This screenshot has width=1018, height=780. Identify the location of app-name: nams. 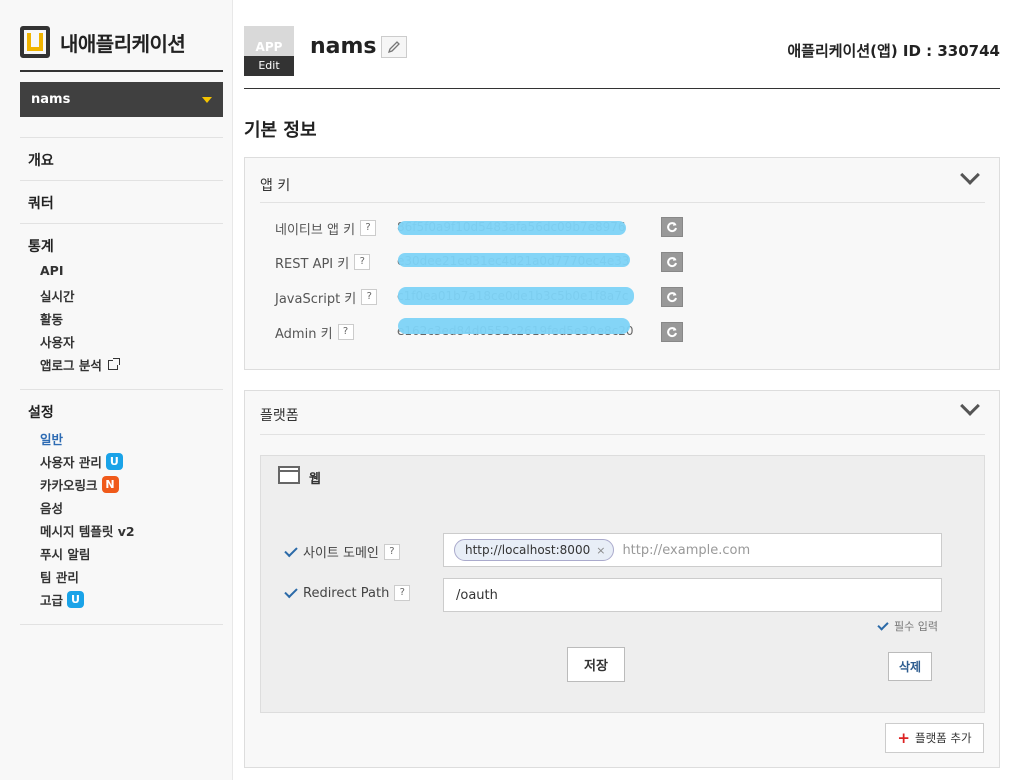
(343, 46).